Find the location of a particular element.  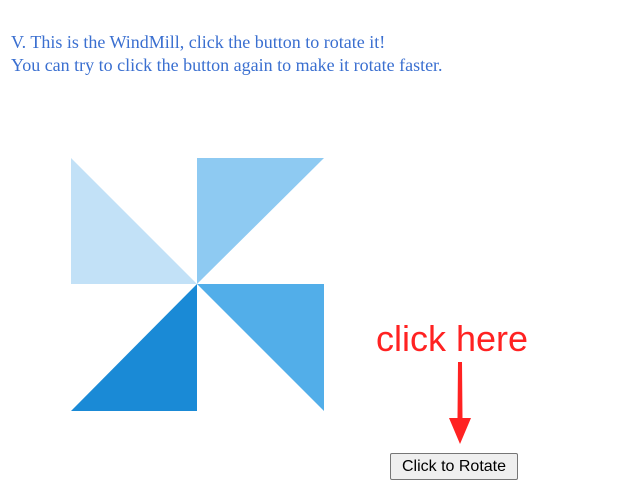

arrow-down-icon is located at coordinates (460, 403).